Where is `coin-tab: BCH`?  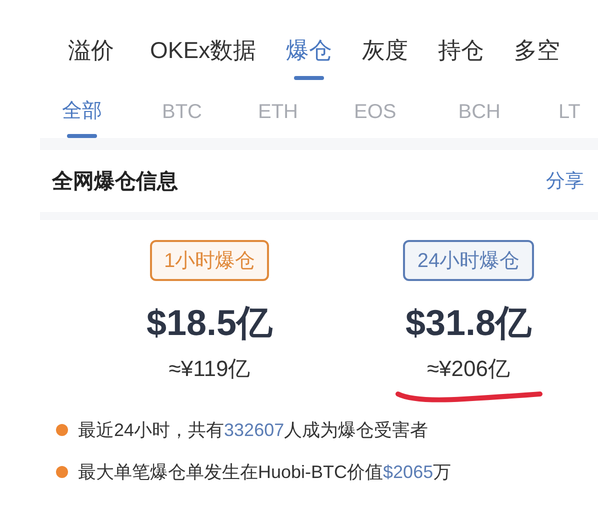
coin-tab: BCH is located at coordinates (479, 119).